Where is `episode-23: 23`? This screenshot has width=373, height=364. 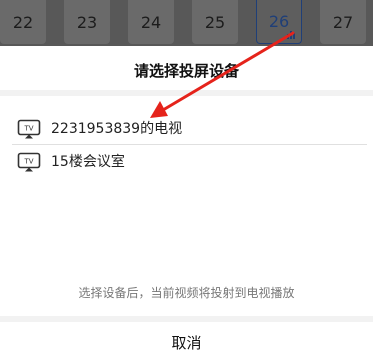
episode-23: 23 is located at coordinates (87, 22).